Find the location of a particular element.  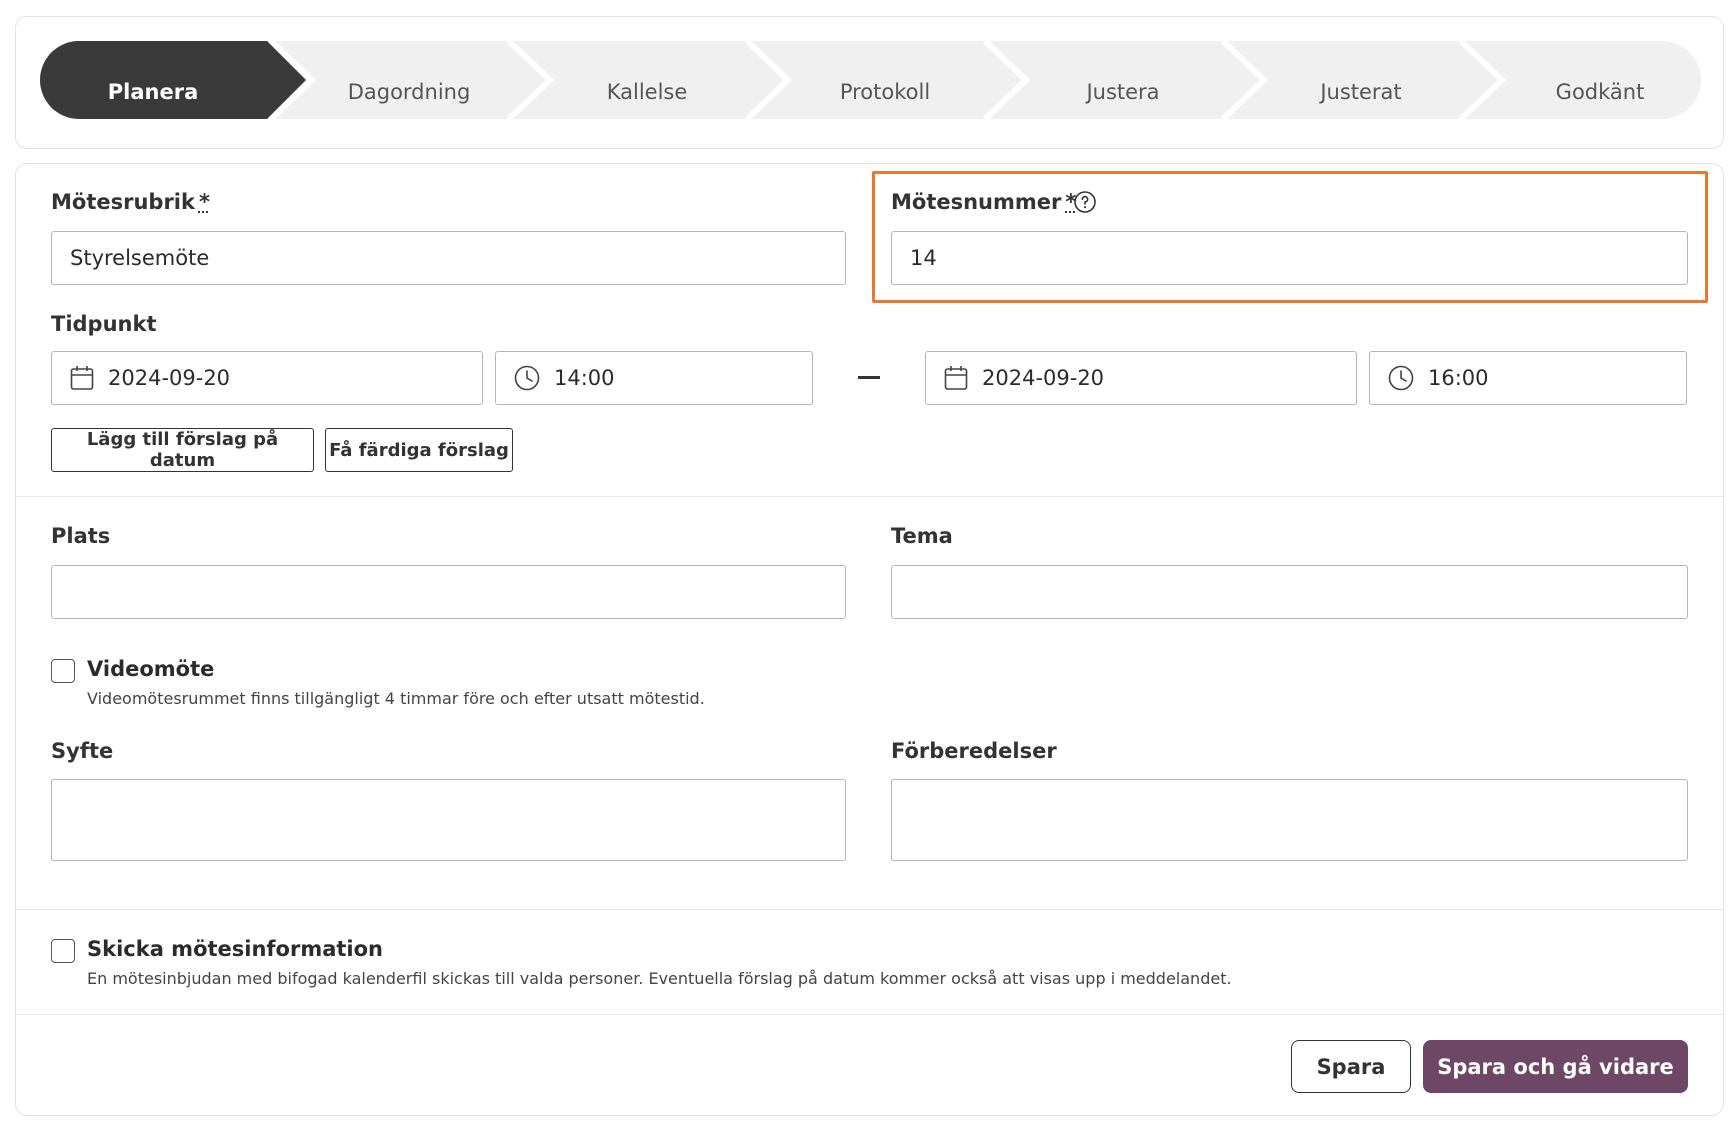

start-time-value: 14:00 is located at coordinates (584, 378).